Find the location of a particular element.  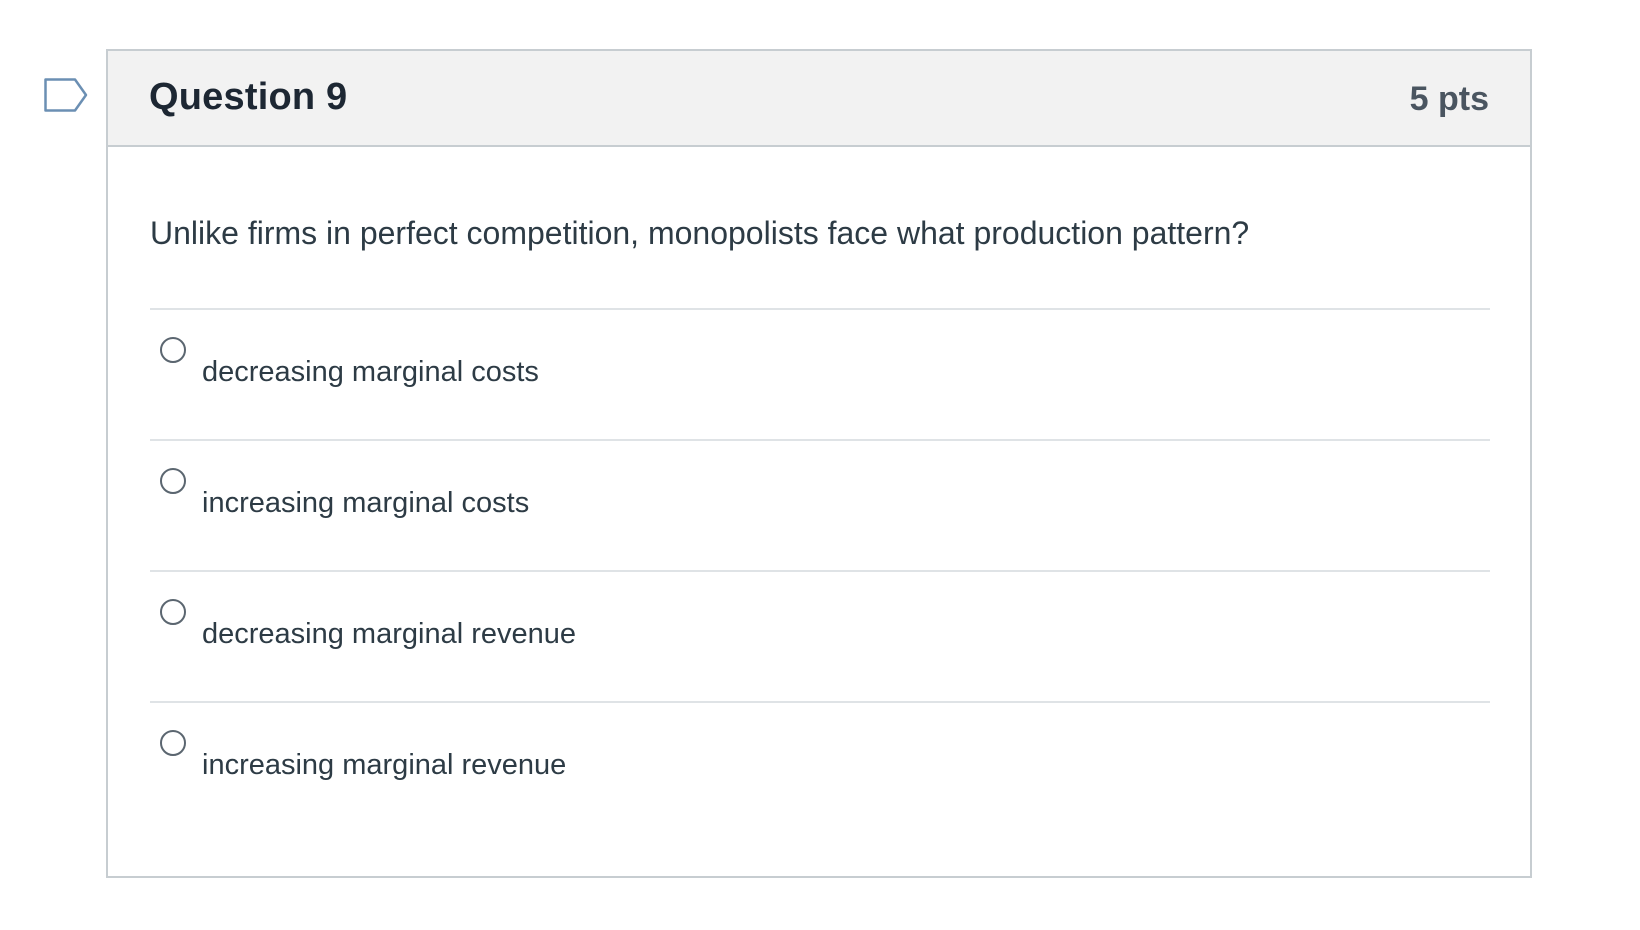

flag-question-icon is located at coordinates (66, 95).